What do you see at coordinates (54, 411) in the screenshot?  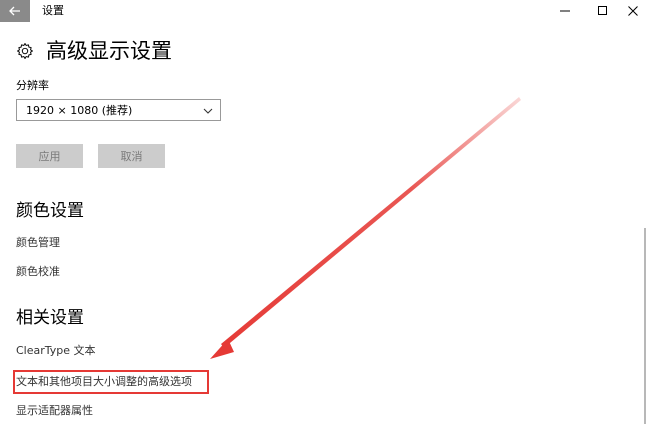 I see `display-adapter-properties-link: 显示适配器属性` at bounding box center [54, 411].